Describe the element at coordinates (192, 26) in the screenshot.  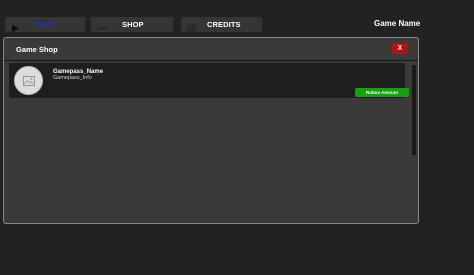
I see `credits-icon` at that location.